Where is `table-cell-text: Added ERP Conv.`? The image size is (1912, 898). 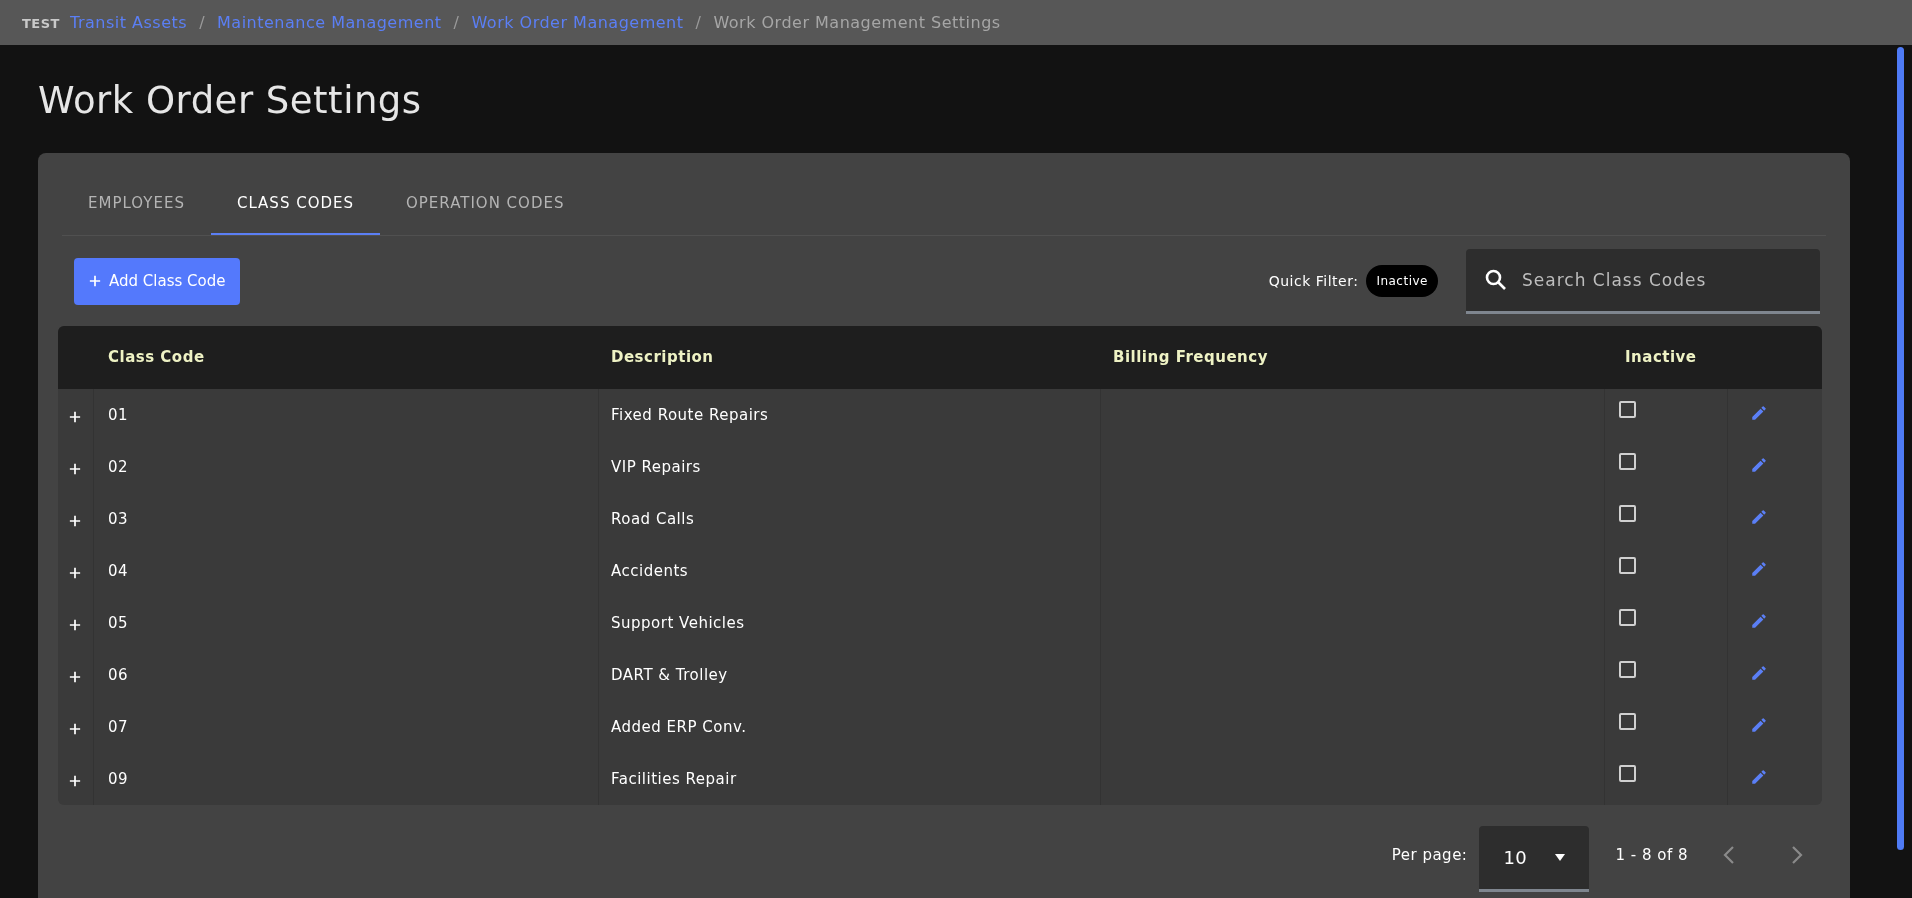
table-cell-text: Added ERP Conv. is located at coordinates (679, 727).